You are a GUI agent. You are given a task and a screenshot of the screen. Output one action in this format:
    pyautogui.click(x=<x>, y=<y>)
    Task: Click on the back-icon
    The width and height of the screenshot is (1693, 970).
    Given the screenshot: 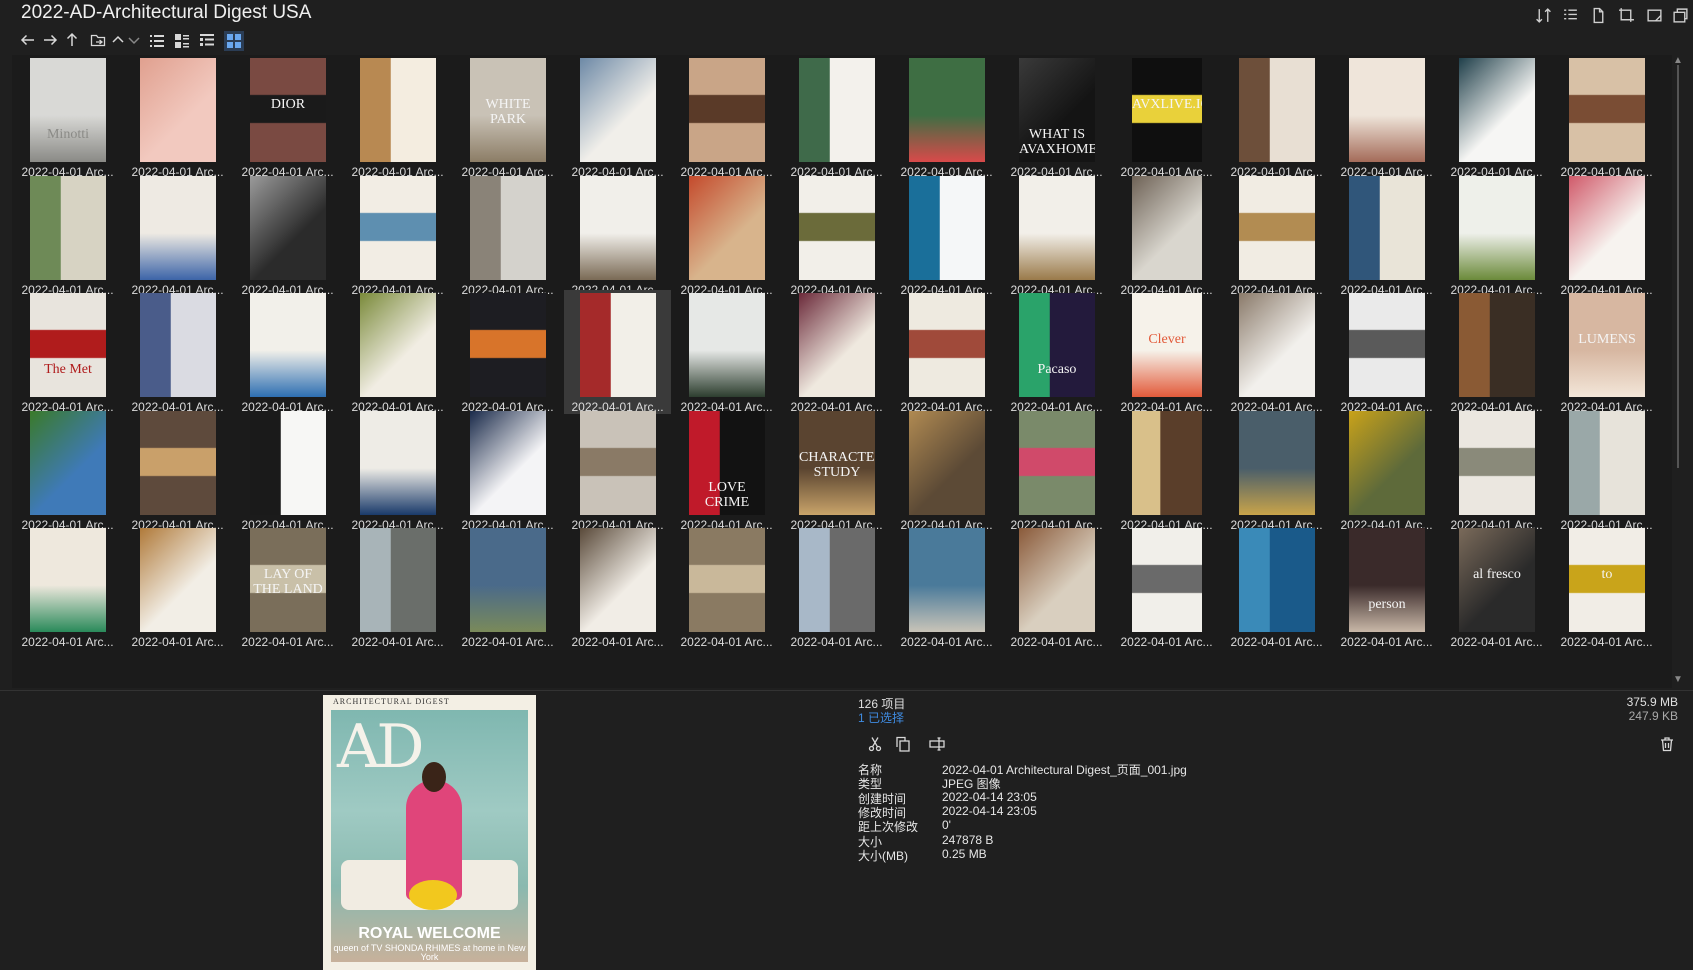 What is the action you would take?
    pyautogui.click(x=28, y=40)
    